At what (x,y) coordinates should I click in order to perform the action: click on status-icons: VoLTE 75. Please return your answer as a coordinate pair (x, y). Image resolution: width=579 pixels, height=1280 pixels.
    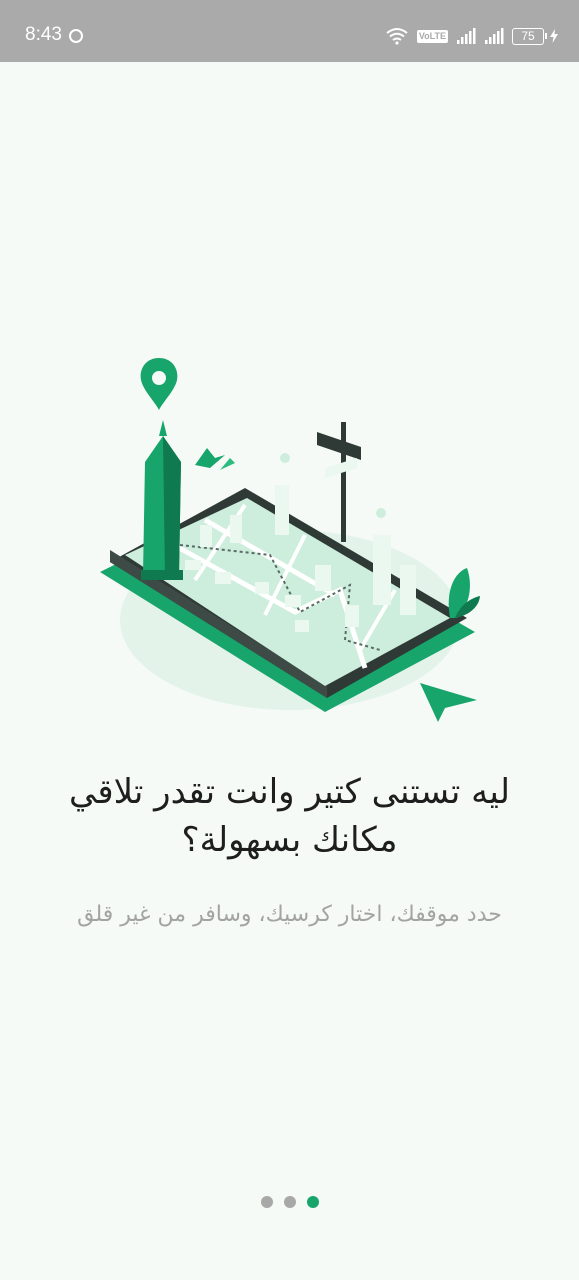
    Looking at the image, I should click on (472, 36).